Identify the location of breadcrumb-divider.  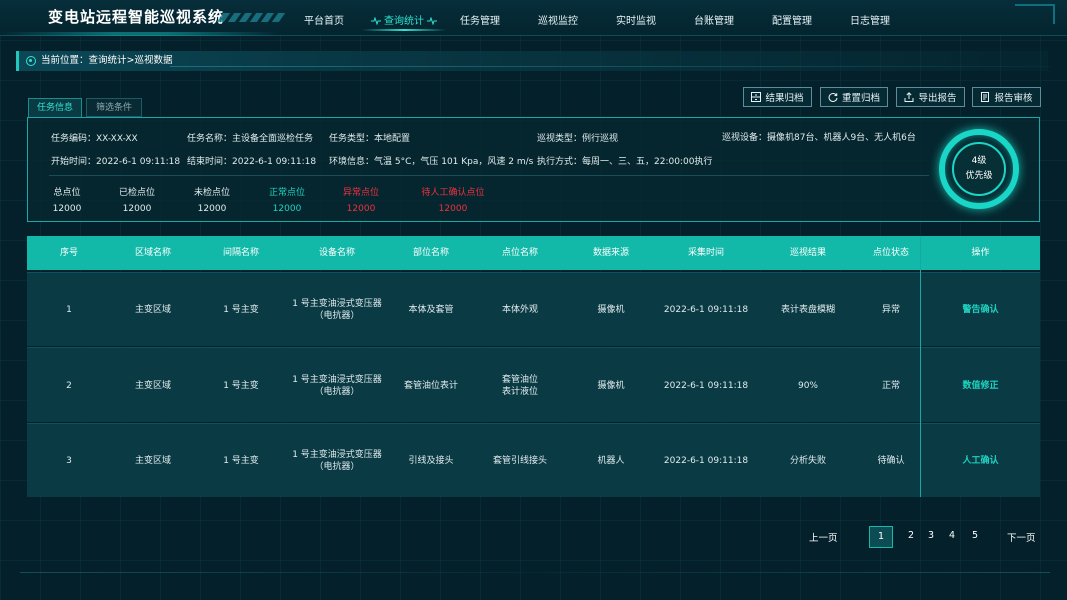
(610, 66).